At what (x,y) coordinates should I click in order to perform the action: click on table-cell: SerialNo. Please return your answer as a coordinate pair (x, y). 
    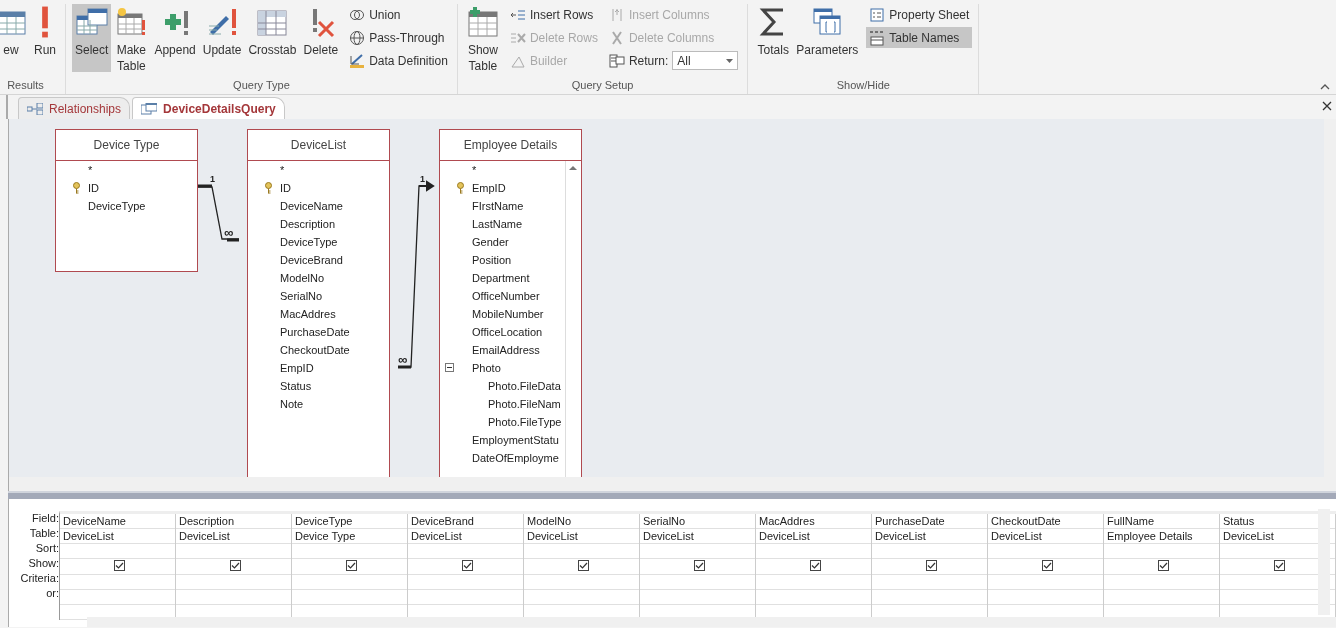
    Looking at the image, I should click on (697, 521).